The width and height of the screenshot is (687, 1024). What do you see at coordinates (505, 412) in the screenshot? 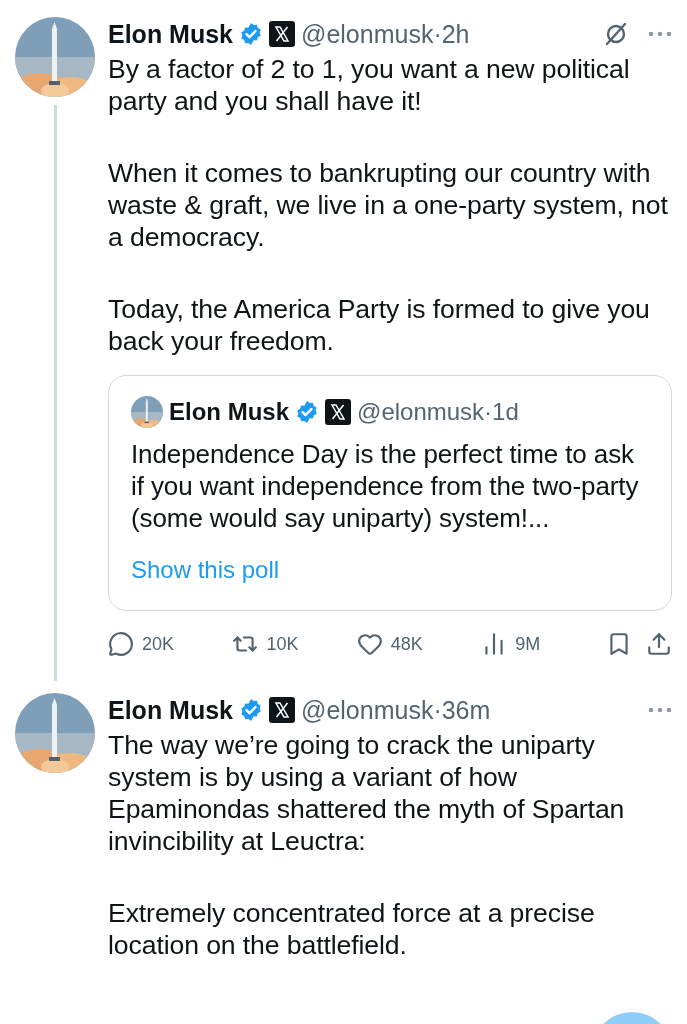
I see `post-time: 1d` at bounding box center [505, 412].